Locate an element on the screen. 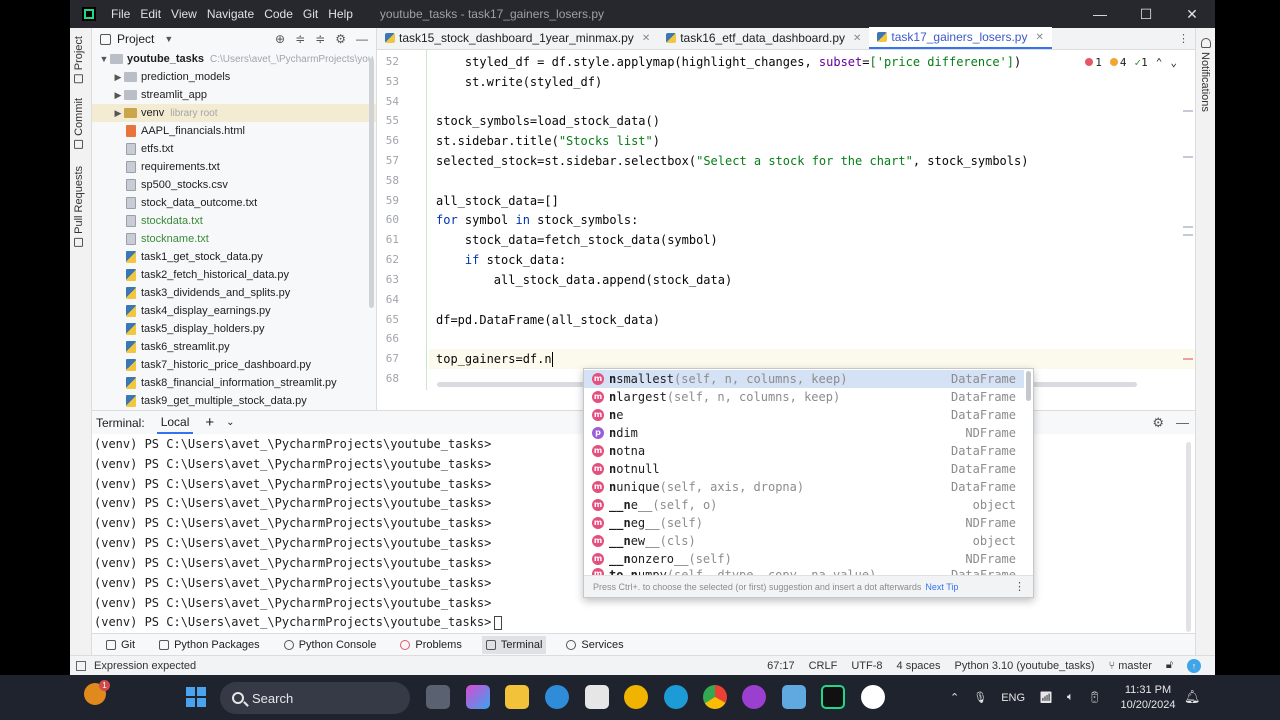 This screenshot has height=720, width=1280. microphone-icon: 🎙︎ is located at coordinates (980, 697).